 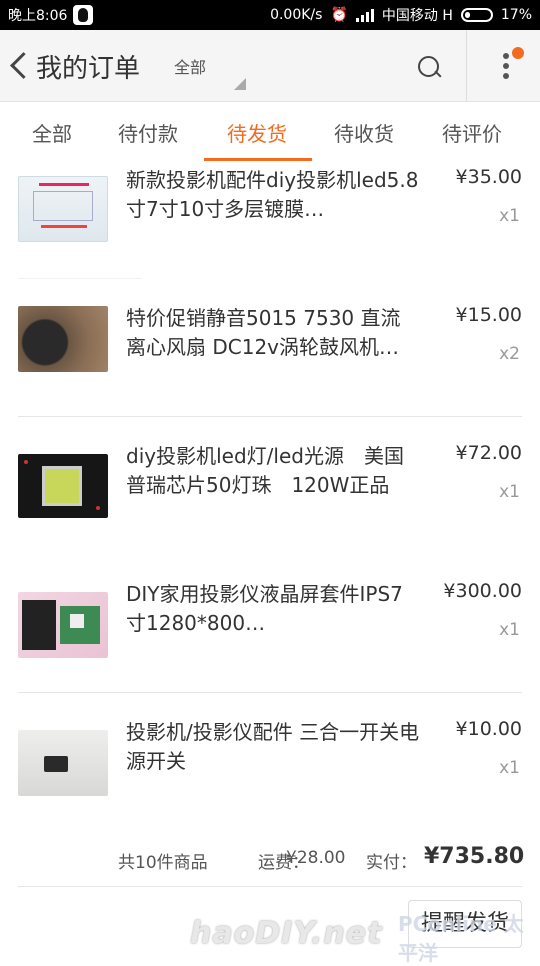 What do you see at coordinates (510, 65) in the screenshot?
I see `more-vertical-icon` at bounding box center [510, 65].